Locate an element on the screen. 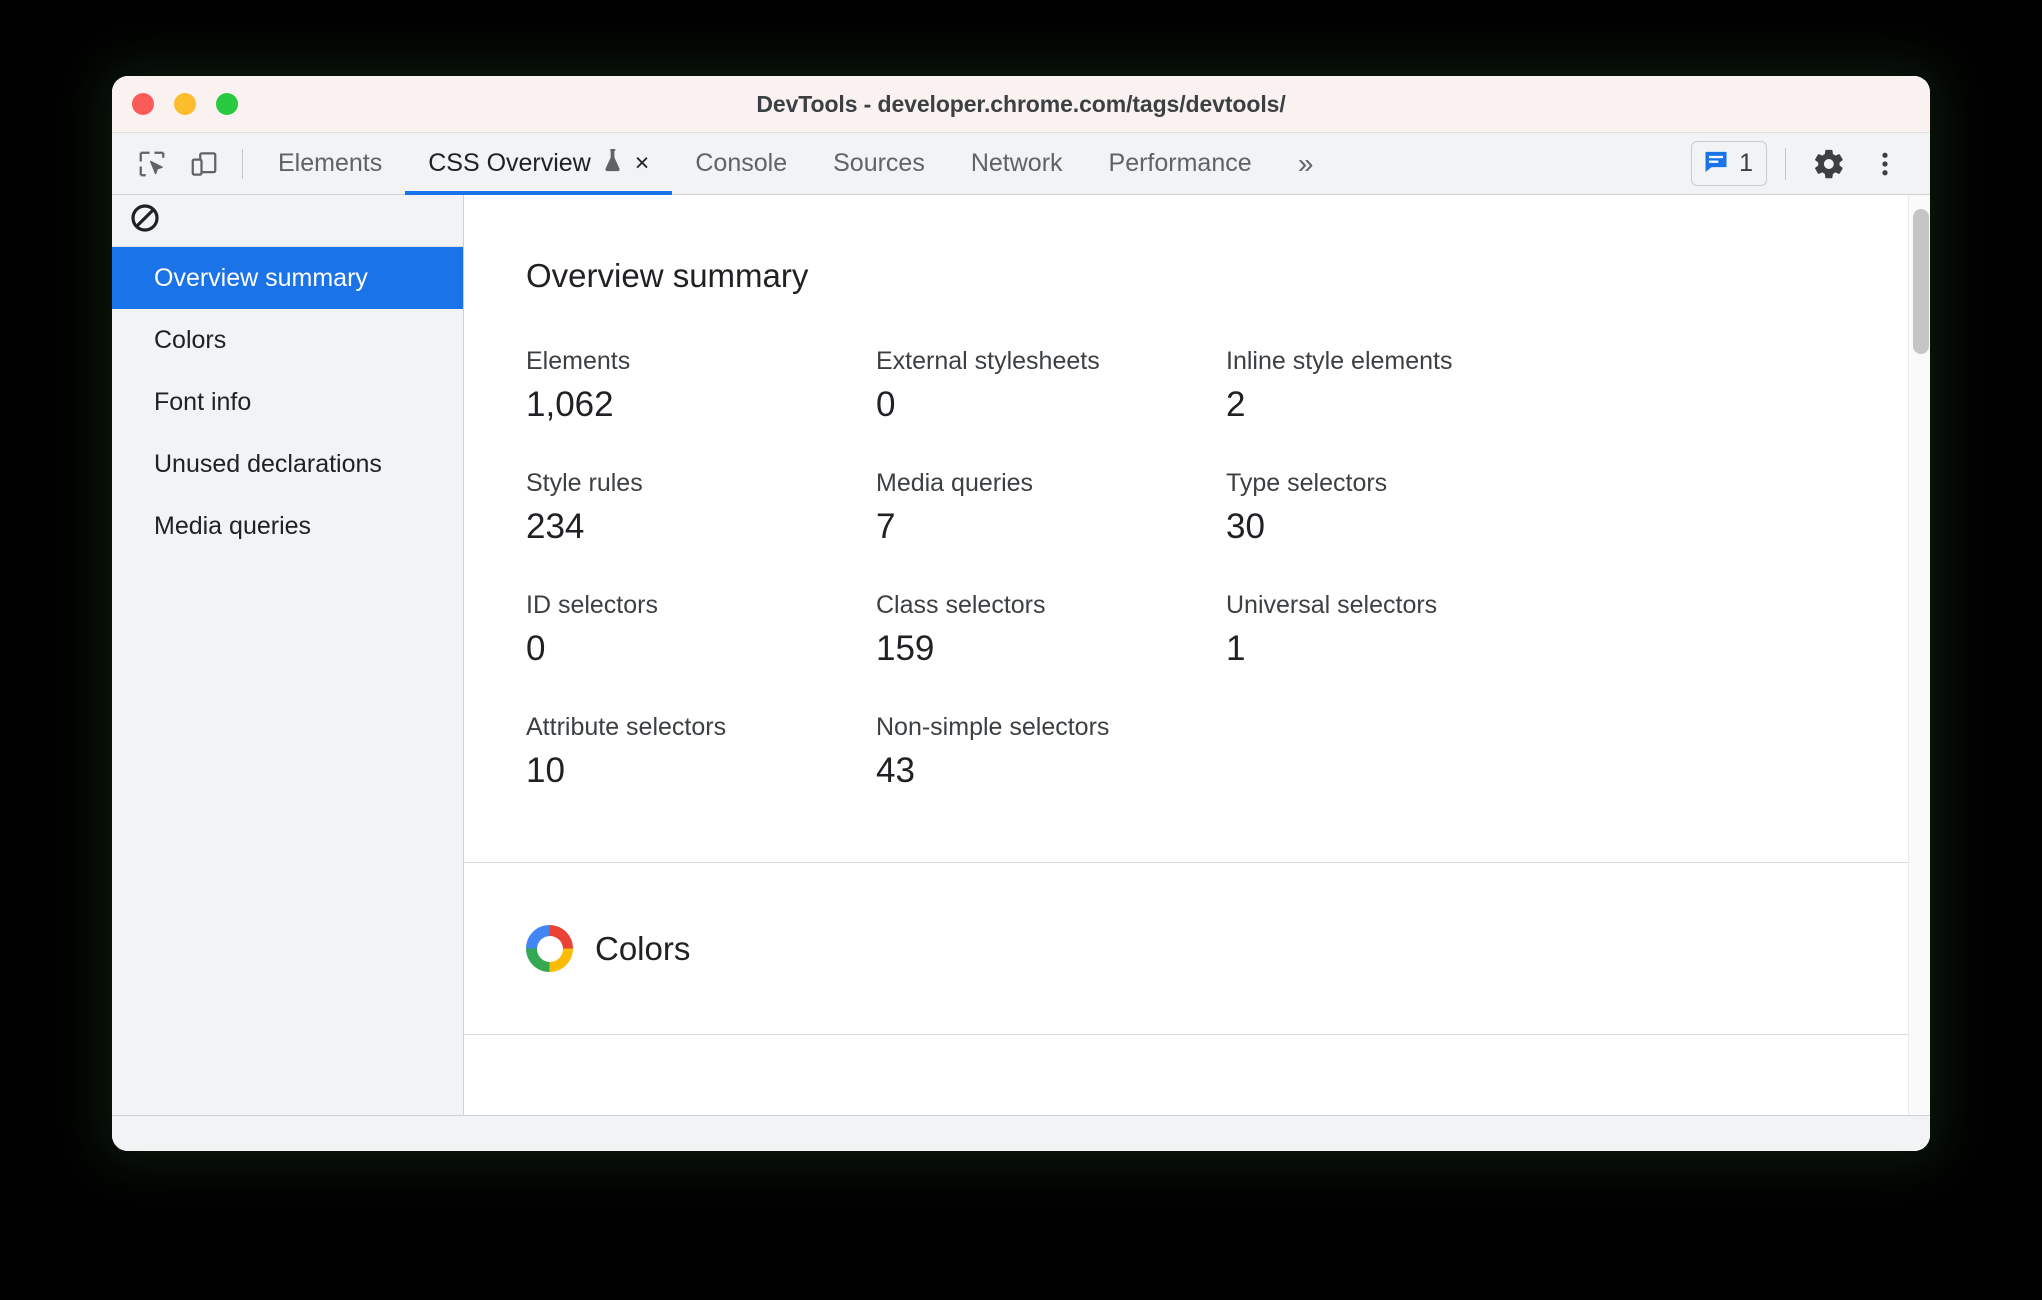  tab-label: Sources is located at coordinates (879, 163).